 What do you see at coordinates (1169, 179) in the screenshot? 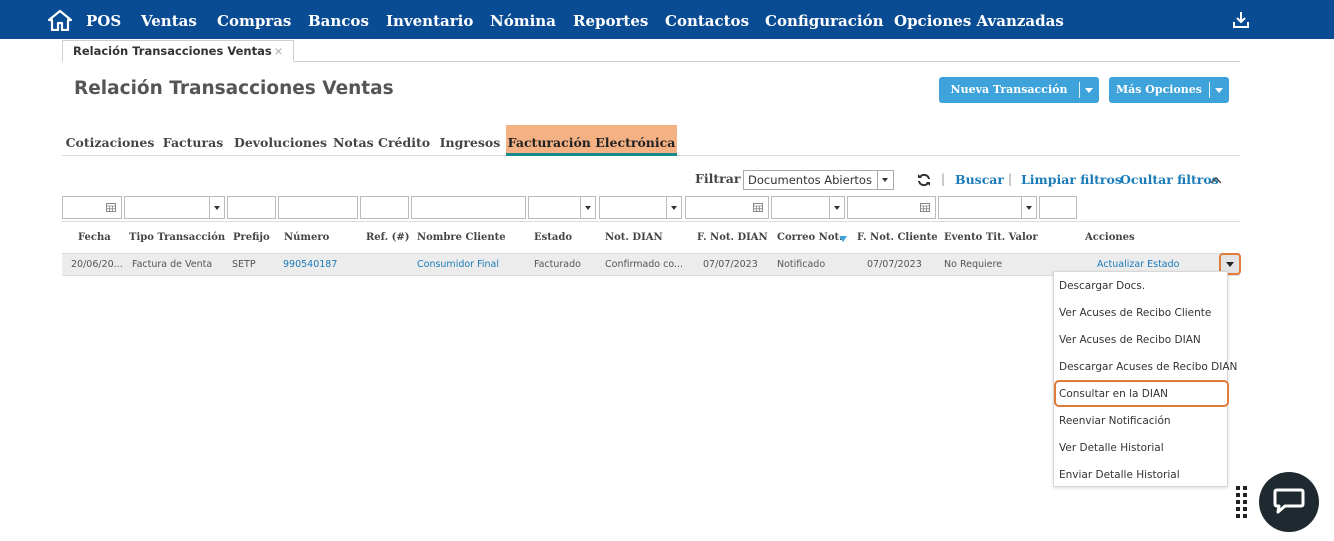
I see `hide-filters-link: Ocultar filtros` at bounding box center [1169, 179].